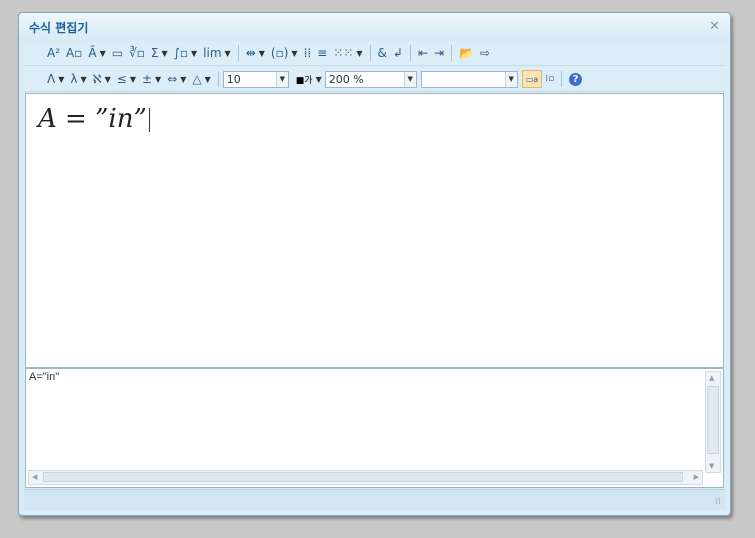 Image resolution: width=755 pixels, height=538 pixels. Describe the element at coordinates (212, 53) in the screenshot. I see `limit-icon: lim` at that location.